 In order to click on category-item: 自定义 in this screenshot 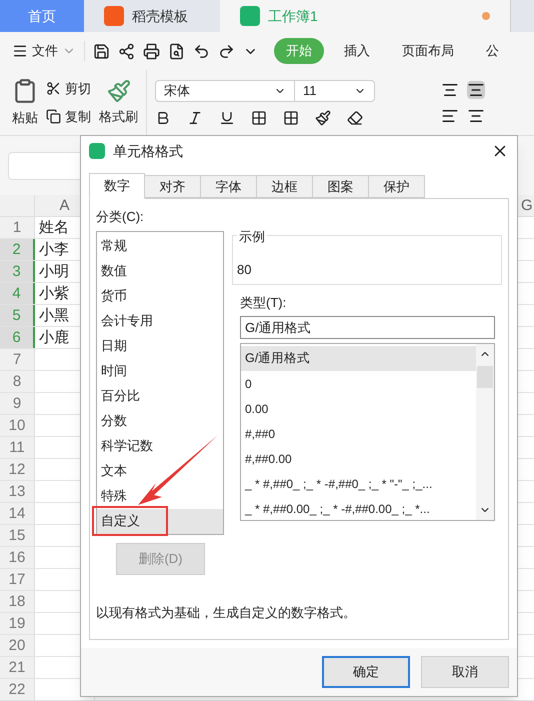, I will do `click(160, 521)`.